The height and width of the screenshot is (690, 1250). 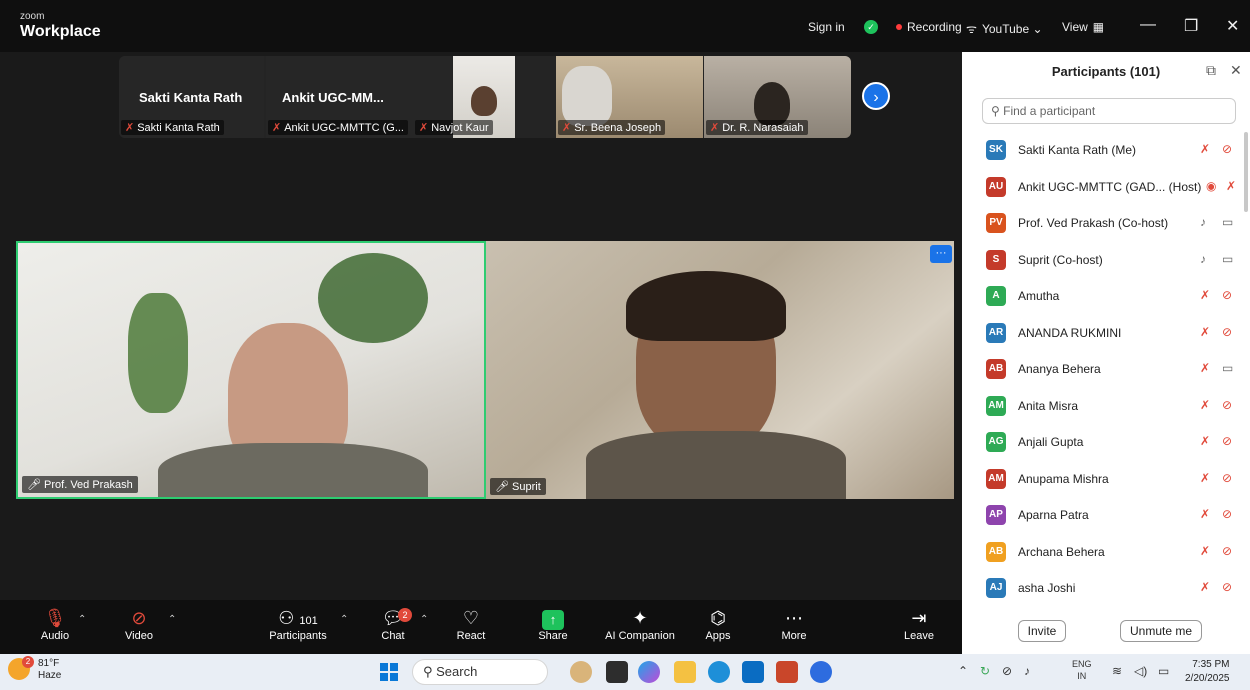 I want to click on strip-tile: ✗ Navjot Kaur, so click(x=465, y=97).